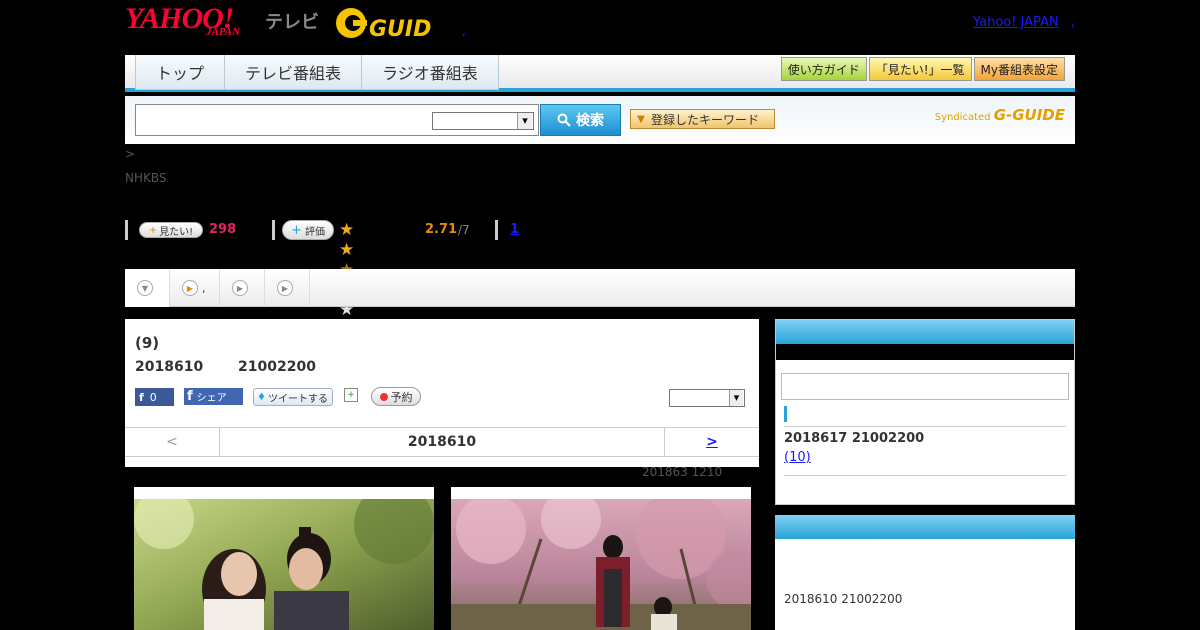 The image size is (1200, 630). What do you see at coordinates (1016, 22) in the screenshot?
I see `yahoo-japan-link: Yahoo! JAPAN` at bounding box center [1016, 22].